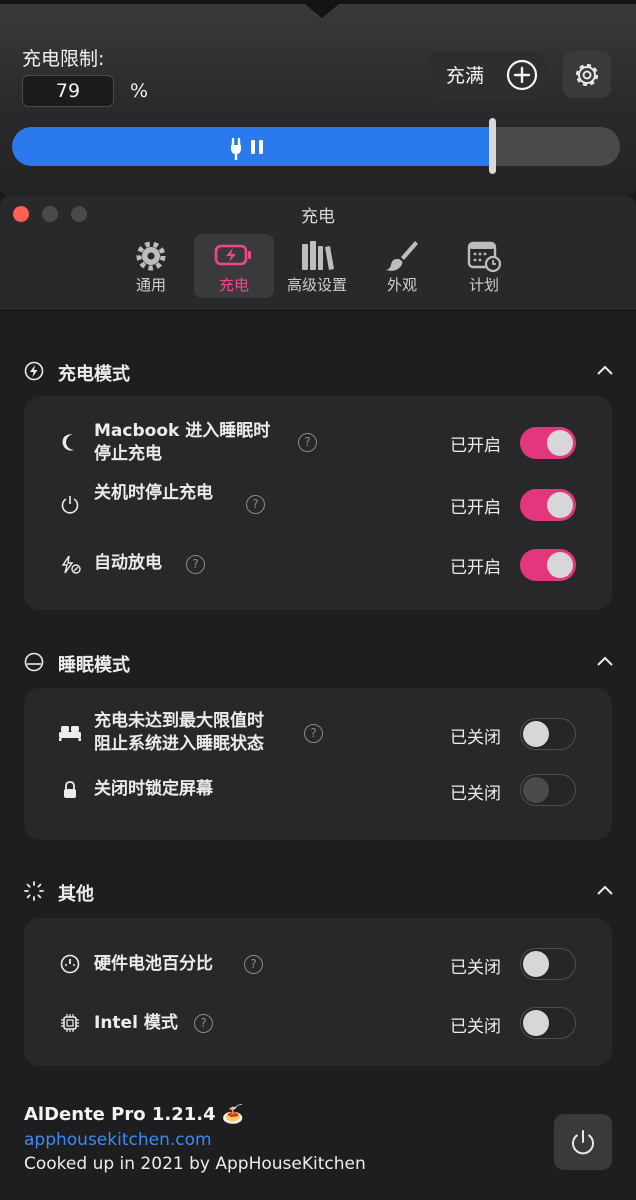  I want to click on section-header-charging: 充电模式, so click(319, 373).